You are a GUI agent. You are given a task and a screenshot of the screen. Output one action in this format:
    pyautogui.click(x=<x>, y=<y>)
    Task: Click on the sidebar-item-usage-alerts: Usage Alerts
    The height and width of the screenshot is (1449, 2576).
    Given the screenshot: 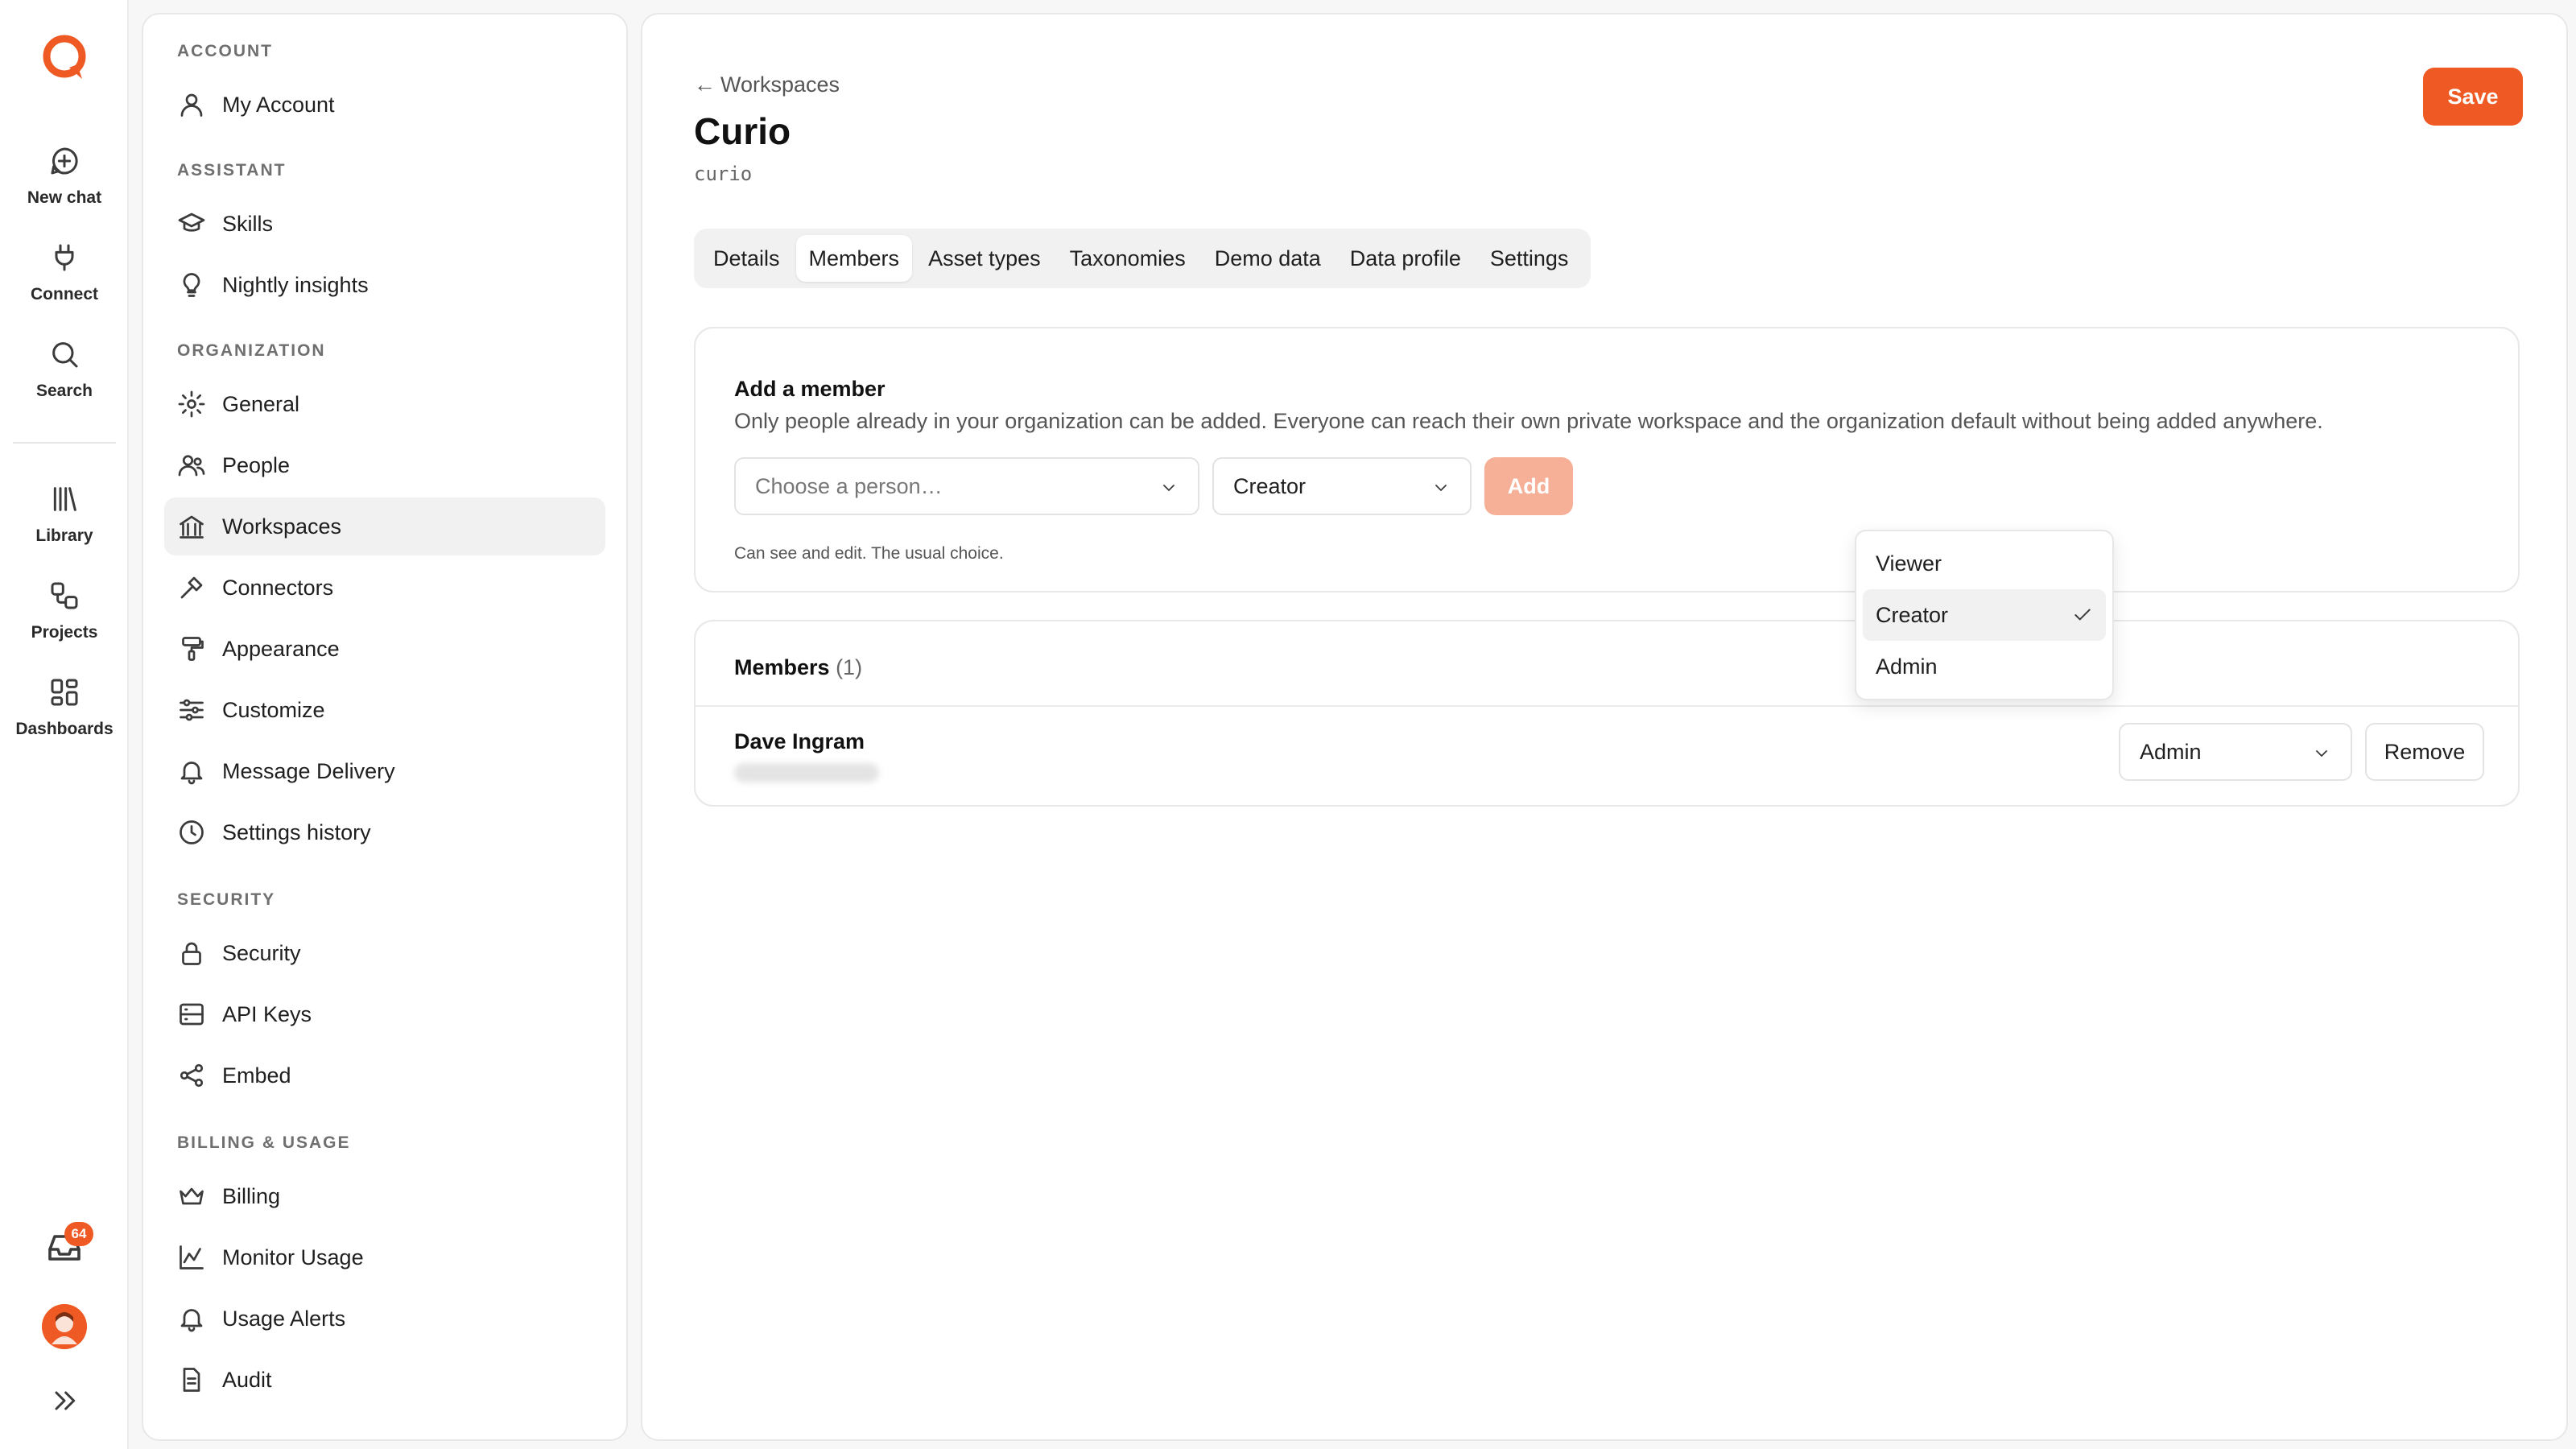 What is the action you would take?
    pyautogui.click(x=384, y=1319)
    